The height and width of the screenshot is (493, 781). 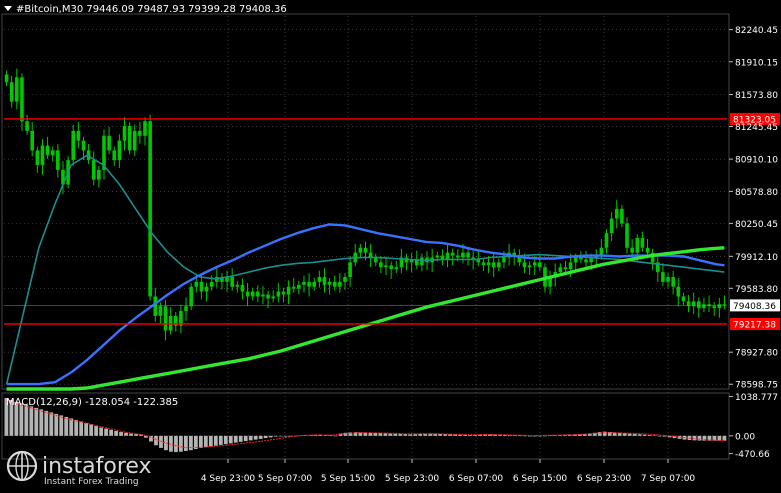 What do you see at coordinates (540, 479) in the screenshot?
I see `time-tick-label: 6 Sep 15:00` at bounding box center [540, 479].